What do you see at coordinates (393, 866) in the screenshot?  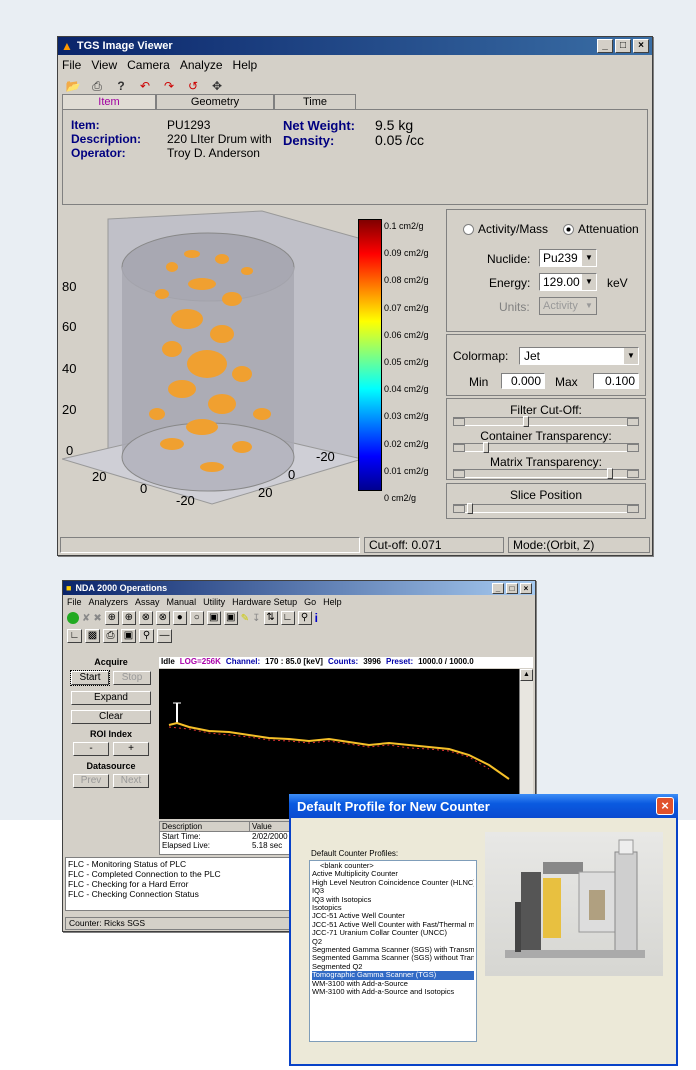 I see `profile-item: <blank counter>` at bounding box center [393, 866].